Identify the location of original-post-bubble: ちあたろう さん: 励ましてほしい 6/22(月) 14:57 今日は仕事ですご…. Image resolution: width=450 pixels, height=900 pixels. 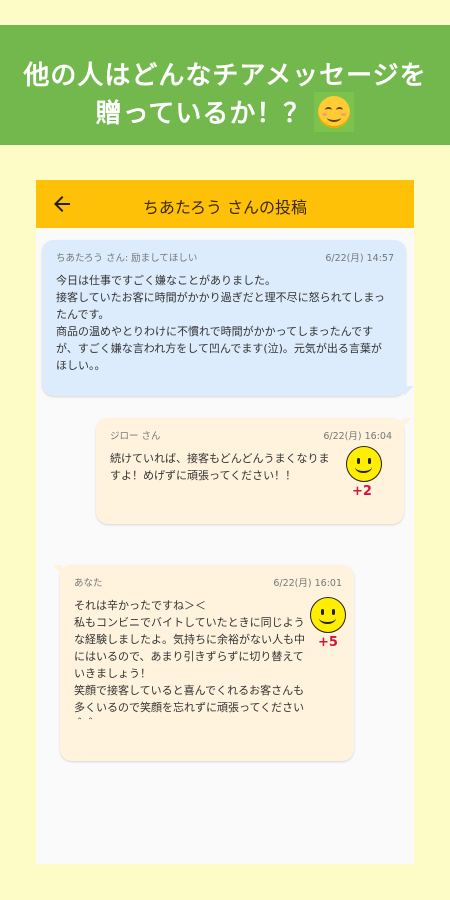
(228, 318).